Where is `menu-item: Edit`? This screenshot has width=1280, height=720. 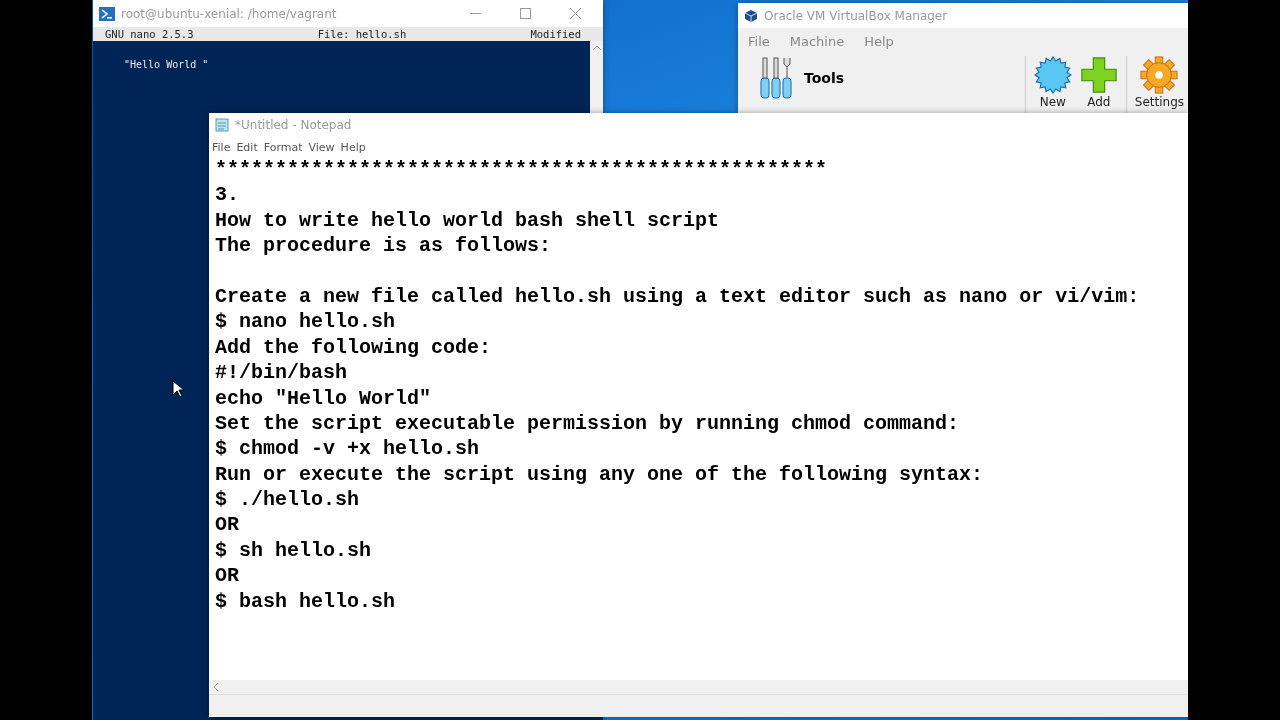 menu-item: Edit is located at coordinates (247, 147).